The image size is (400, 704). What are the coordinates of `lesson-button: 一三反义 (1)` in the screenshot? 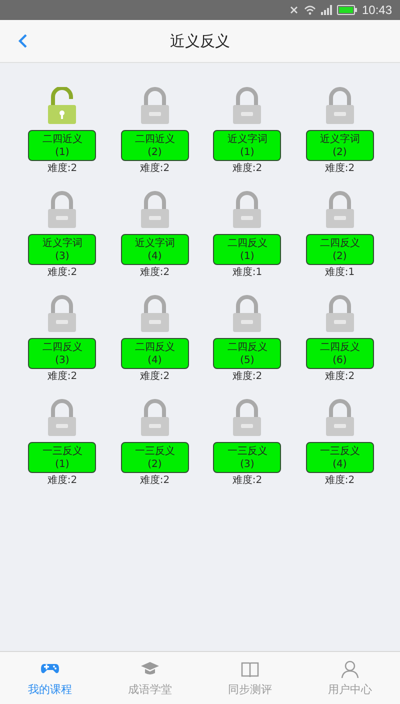 It's located at (62, 457).